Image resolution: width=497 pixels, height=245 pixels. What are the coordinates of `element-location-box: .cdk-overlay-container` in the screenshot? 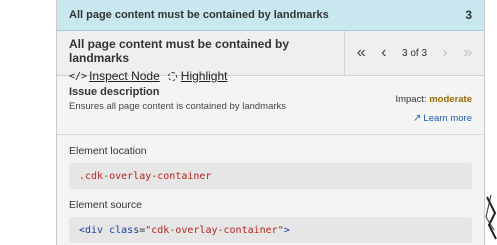 It's located at (270, 176).